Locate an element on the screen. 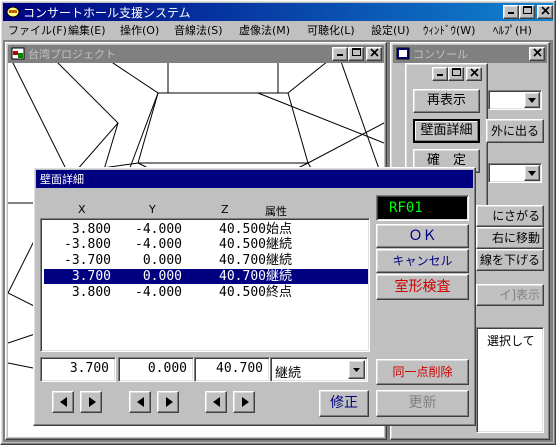  y-decrement-button is located at coordinates (140, 402).